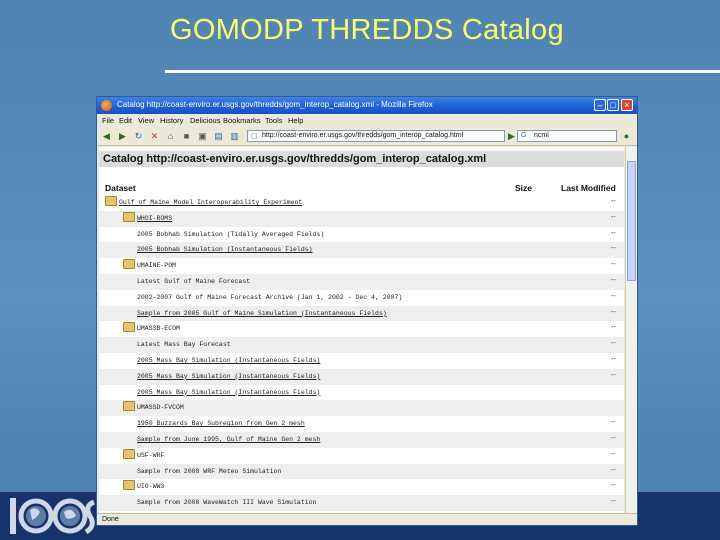 The width and height of the screenshot is (720, 540). Describe the element at coordinates (631, 330) in the screenshot. I see `vertical-scrollbar` at that location.